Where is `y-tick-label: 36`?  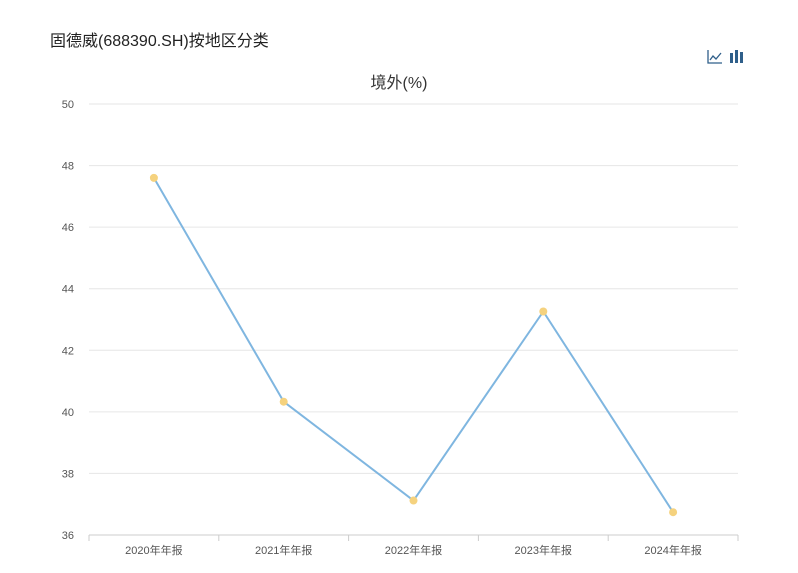 y-tick-label: 36 is located at coordinates (68, 536).